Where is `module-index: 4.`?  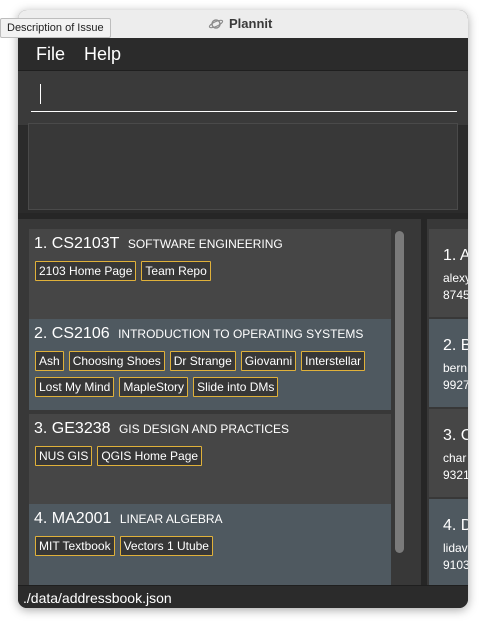
module-index: 4. is located at coordinates (41, 518).